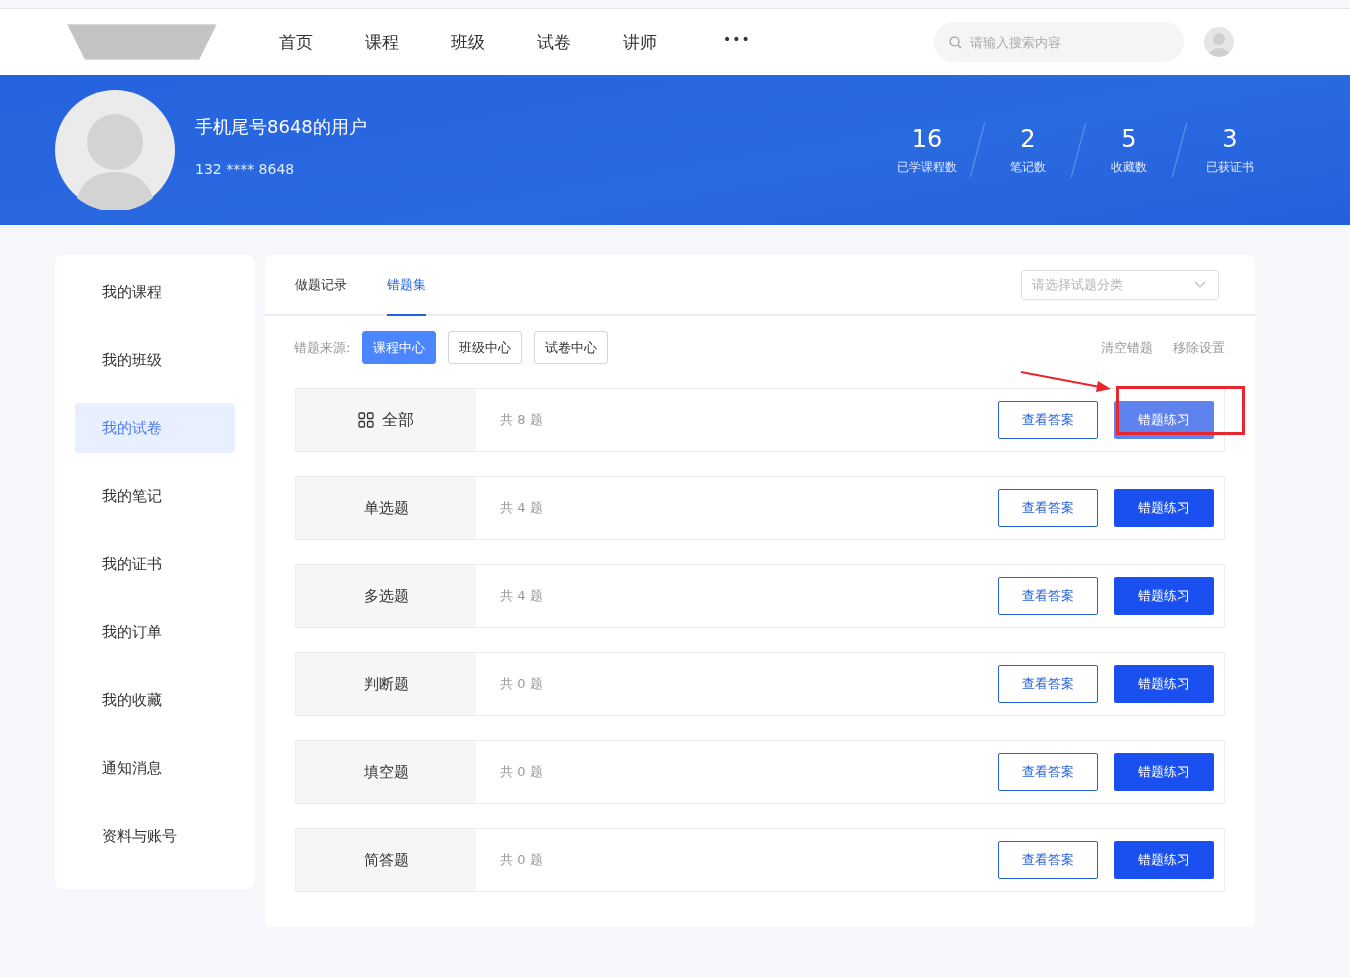 Image resolution: width=1350 pixels, height=977 pixels. Describe the element at coordinates (571, 347) in the screenshot. I see `source-option-button: 试卷中心` at that location.